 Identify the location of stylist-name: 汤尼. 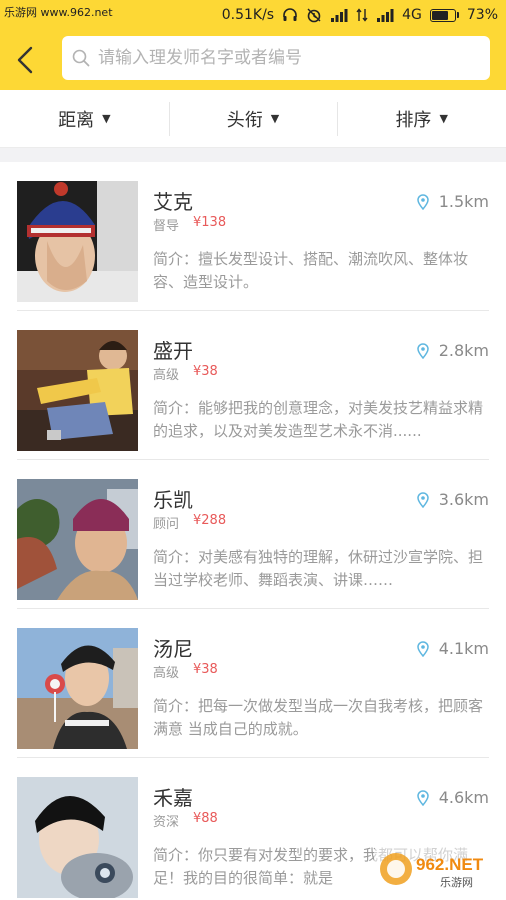
(173, 649).